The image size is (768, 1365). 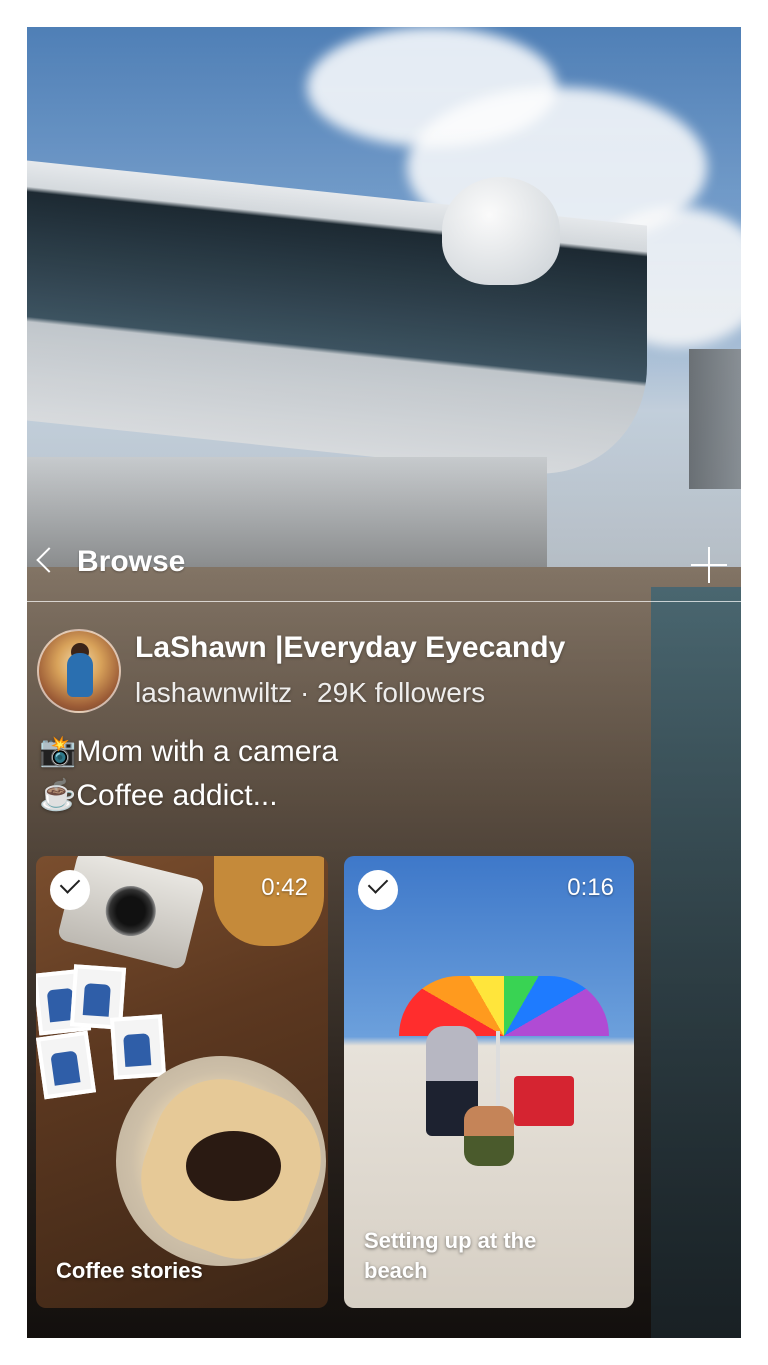 I want to click on chevron-left-icon, so click(x=49, y=560).